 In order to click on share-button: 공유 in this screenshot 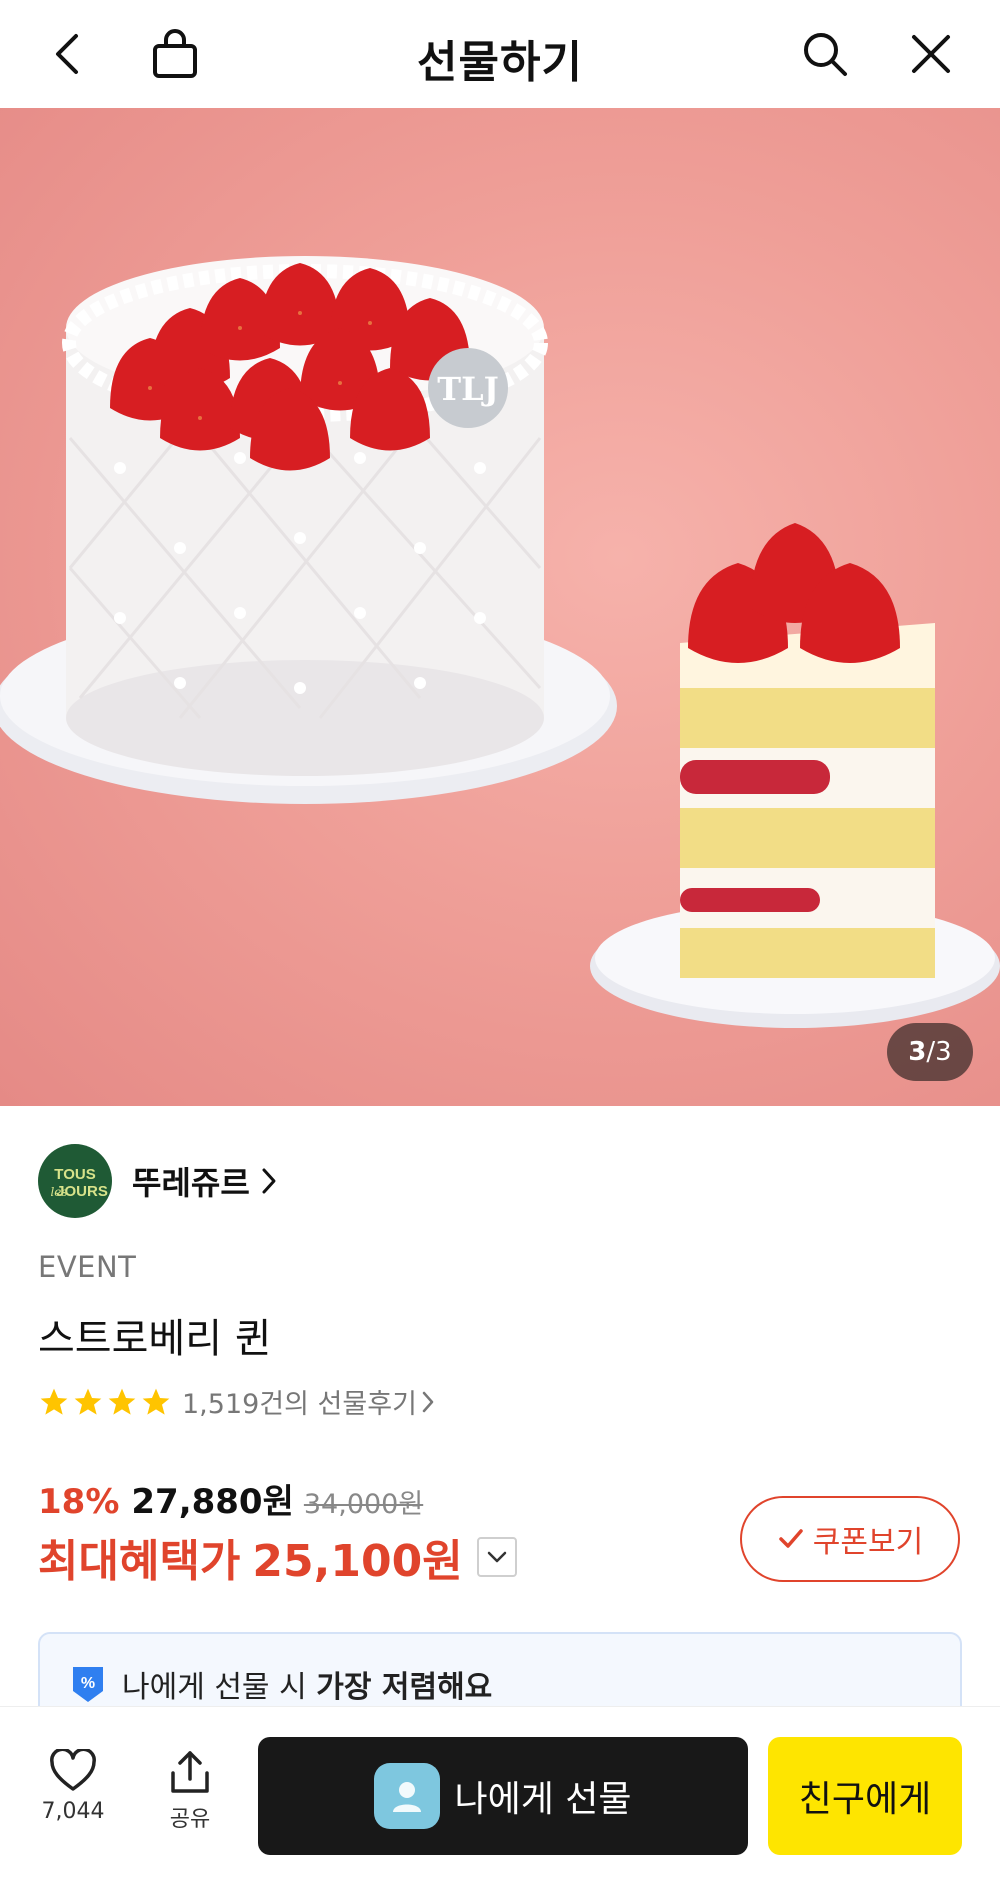, I will do `click(190, 1791)`.